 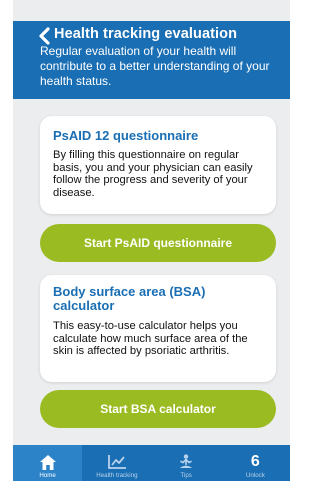 I want to click on page-title: Health tracking evaluation, so click(x=146, y=34).